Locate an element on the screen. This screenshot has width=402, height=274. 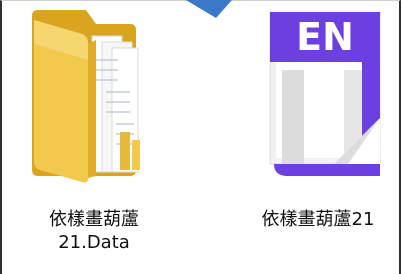
en-document-name: 依樣畫葫蘆21 is located at coordinates (318, 219).